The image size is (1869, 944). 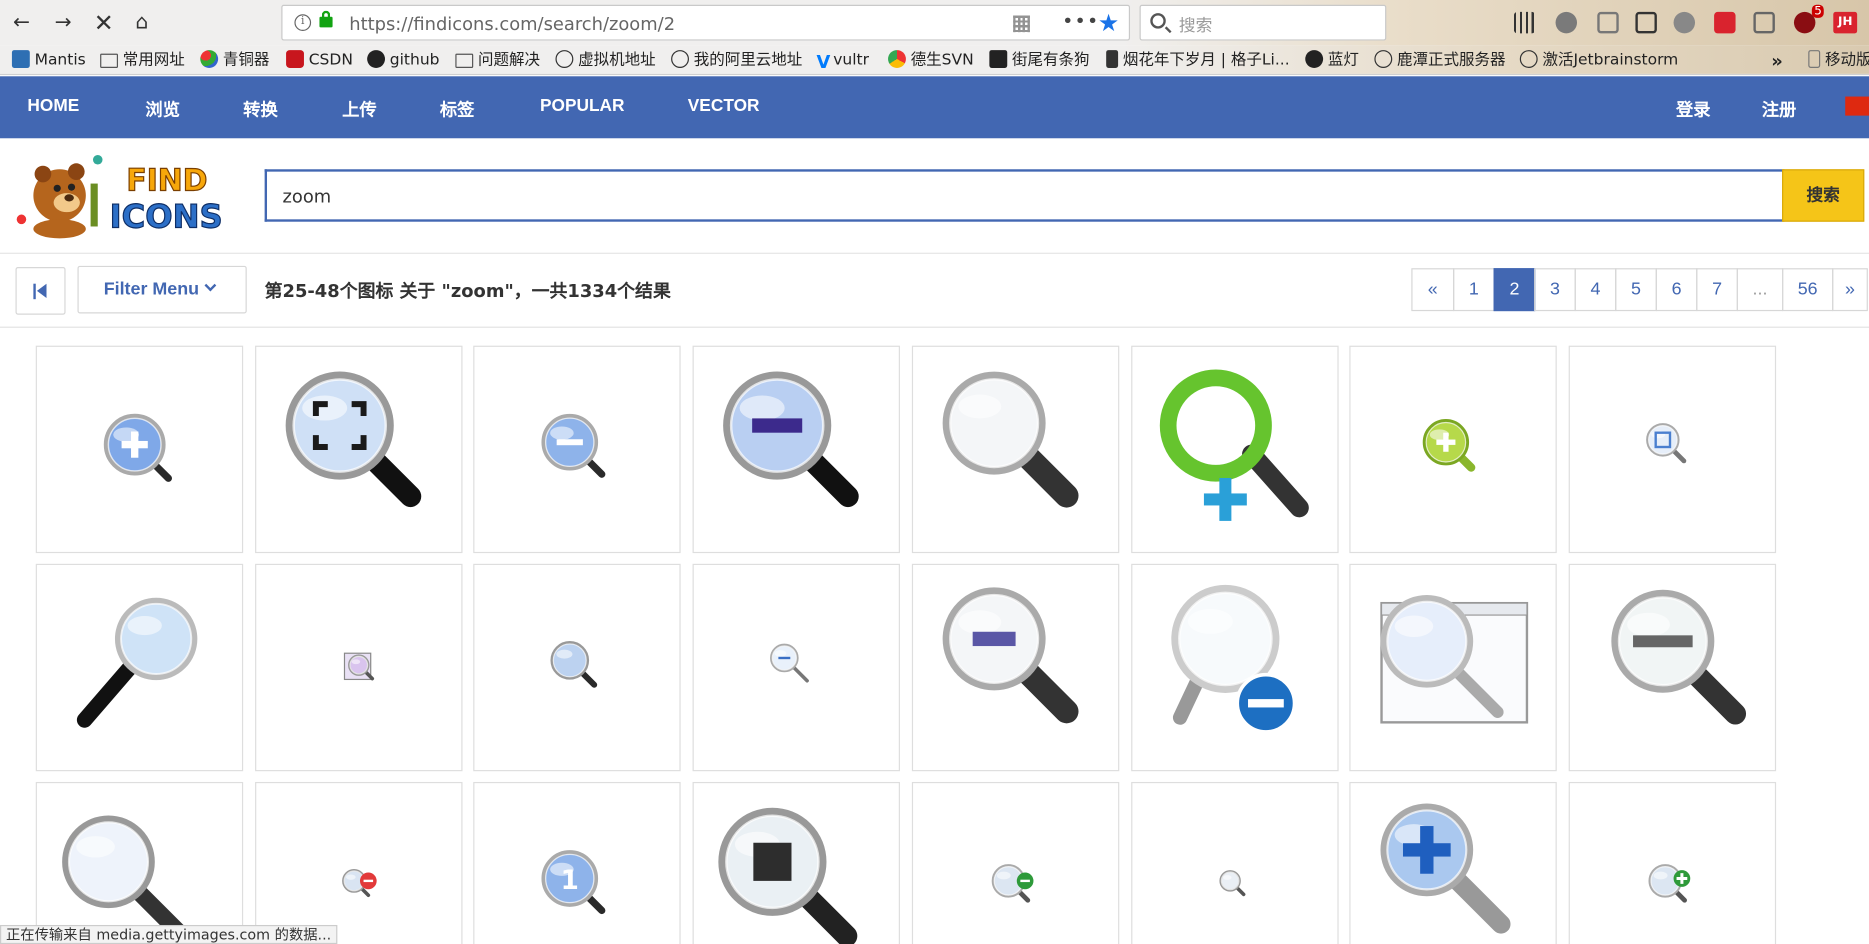 What do you see at coordinates (53, 106) in the screenshot?
I see `nav-home: HOME` at bounding box center [53, 106].